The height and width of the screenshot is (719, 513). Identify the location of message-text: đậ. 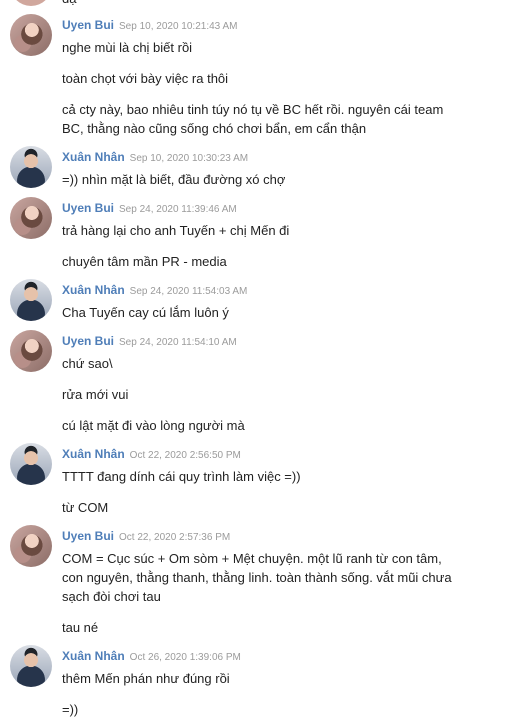
(69, 3).